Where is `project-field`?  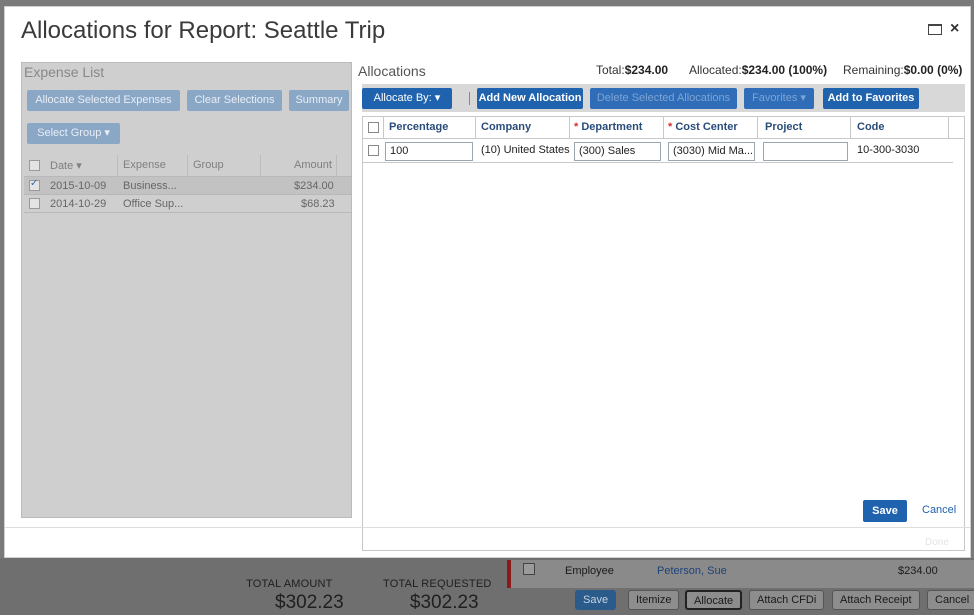
project-field is located at coordinates (805, 151).